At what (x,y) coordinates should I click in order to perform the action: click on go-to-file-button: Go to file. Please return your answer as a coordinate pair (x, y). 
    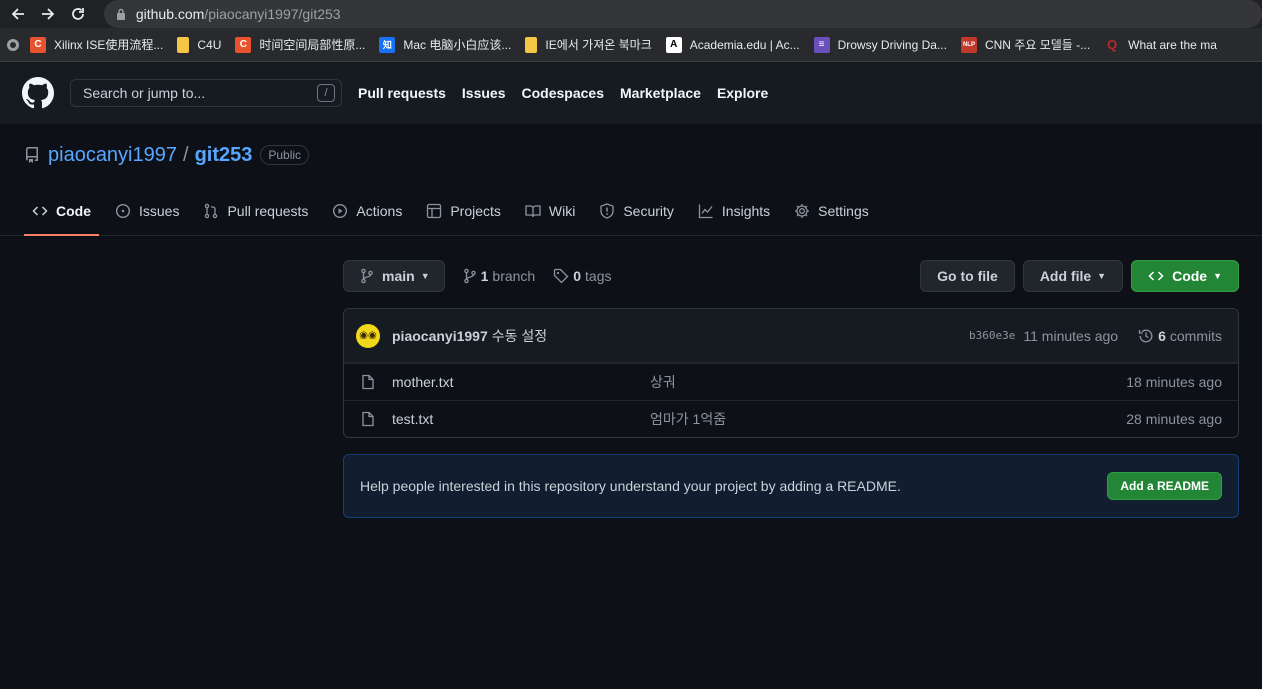
    Looking at the image, I should click on (967, 276).